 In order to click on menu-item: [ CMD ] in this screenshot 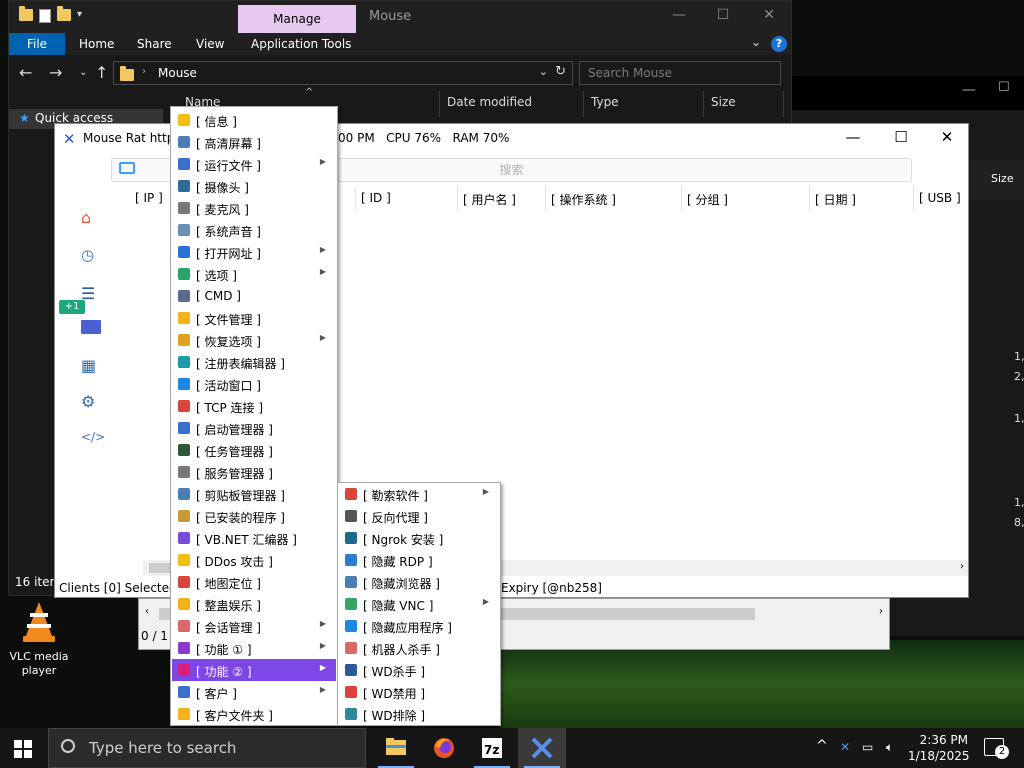, I will do `click(254, 296)`.